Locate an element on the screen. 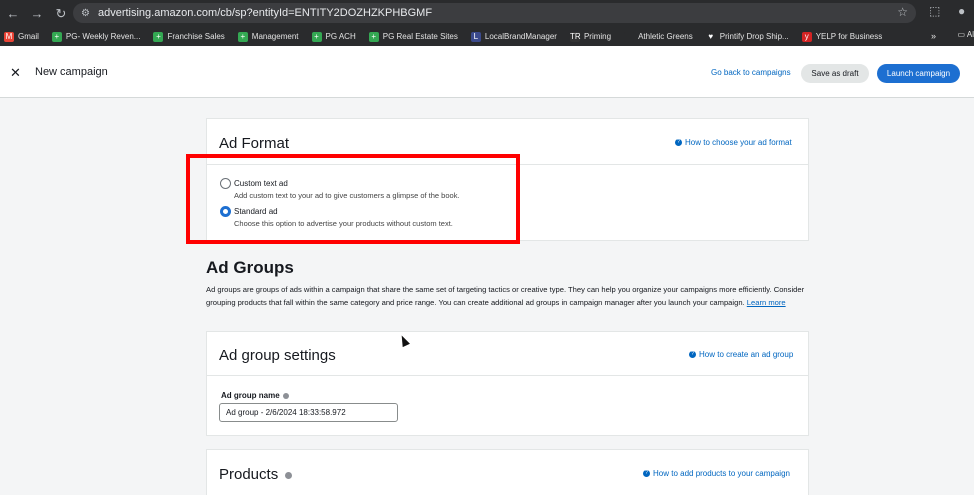  ad-group-name-label-text: Ad group name is located at coordinates (250, 395).